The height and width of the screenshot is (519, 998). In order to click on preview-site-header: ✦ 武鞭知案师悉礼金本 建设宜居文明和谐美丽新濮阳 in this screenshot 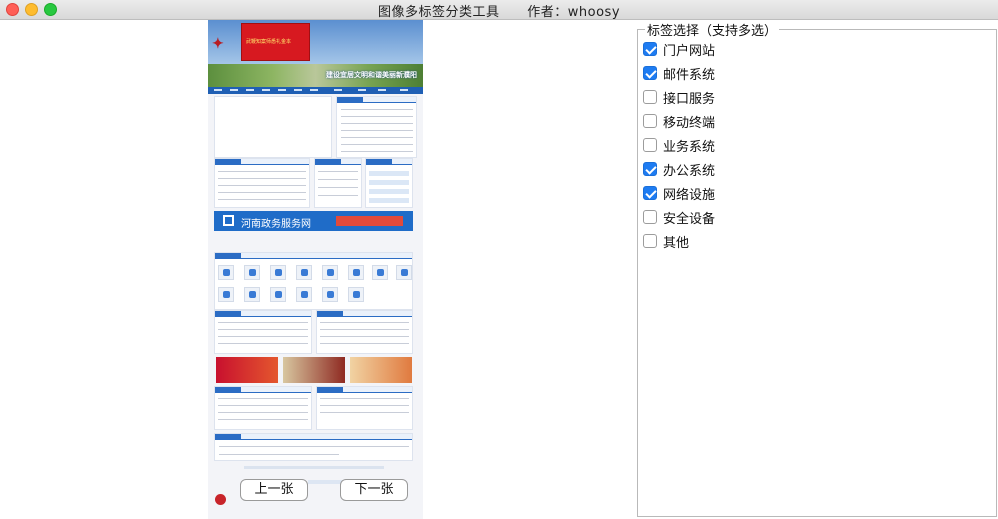, I will do `click(315, 53)`.